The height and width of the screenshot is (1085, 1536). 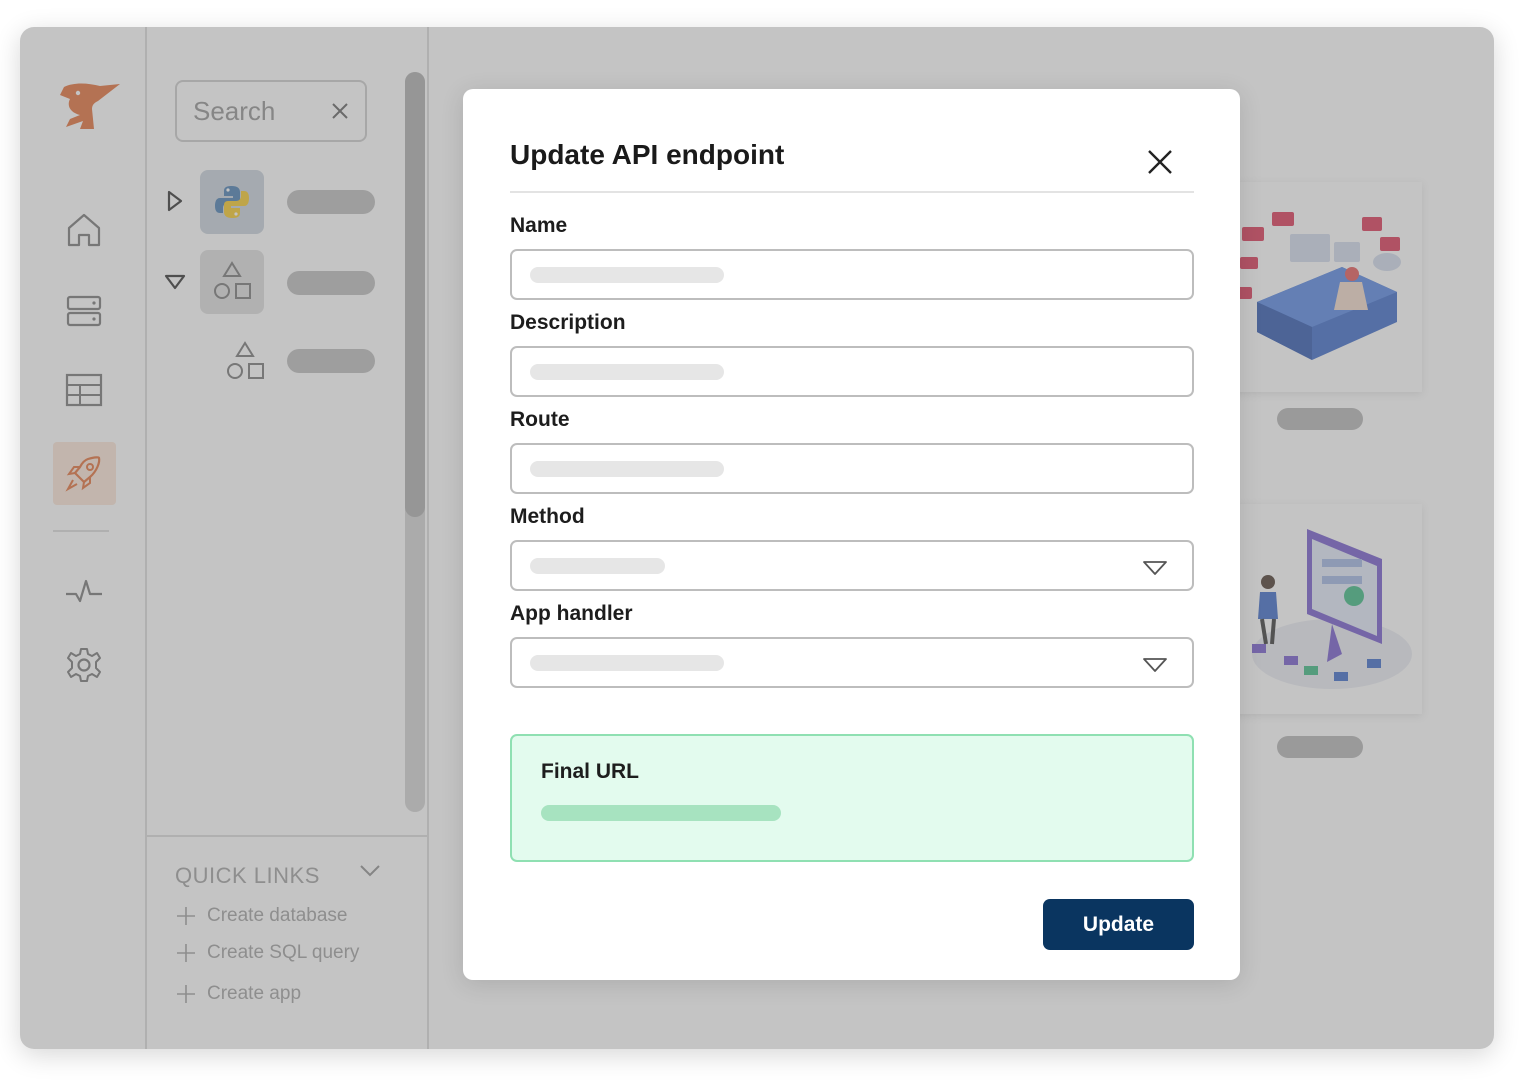 What do you see at coordinates (1160, 162) in the screenshot?
I see `close-icon` at bounding box center [1160, 162].